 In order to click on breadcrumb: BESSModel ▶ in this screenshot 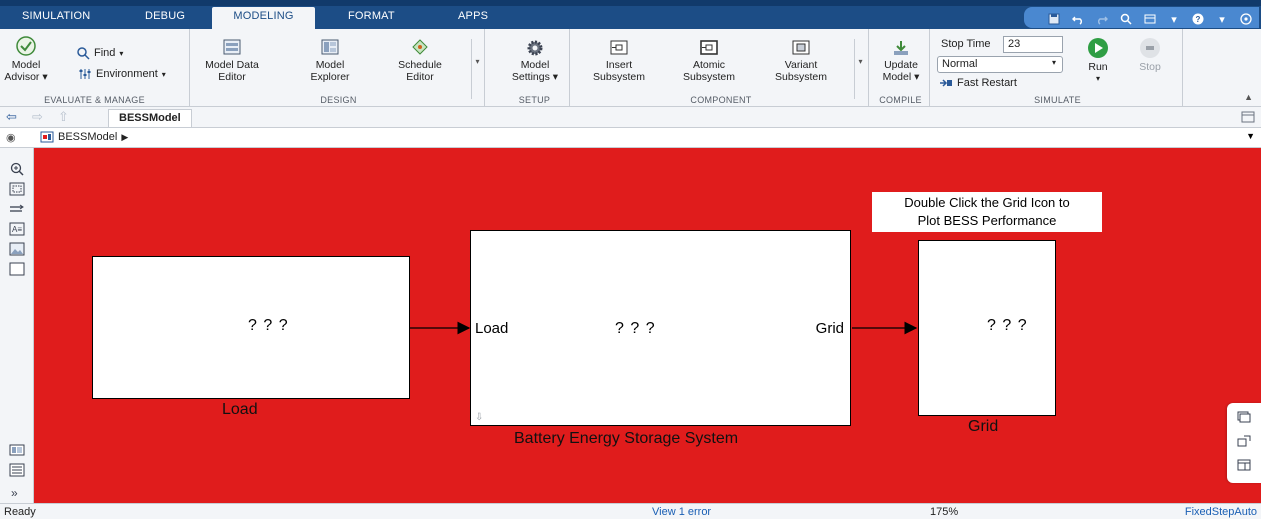, I will do `click(84, 137)`.